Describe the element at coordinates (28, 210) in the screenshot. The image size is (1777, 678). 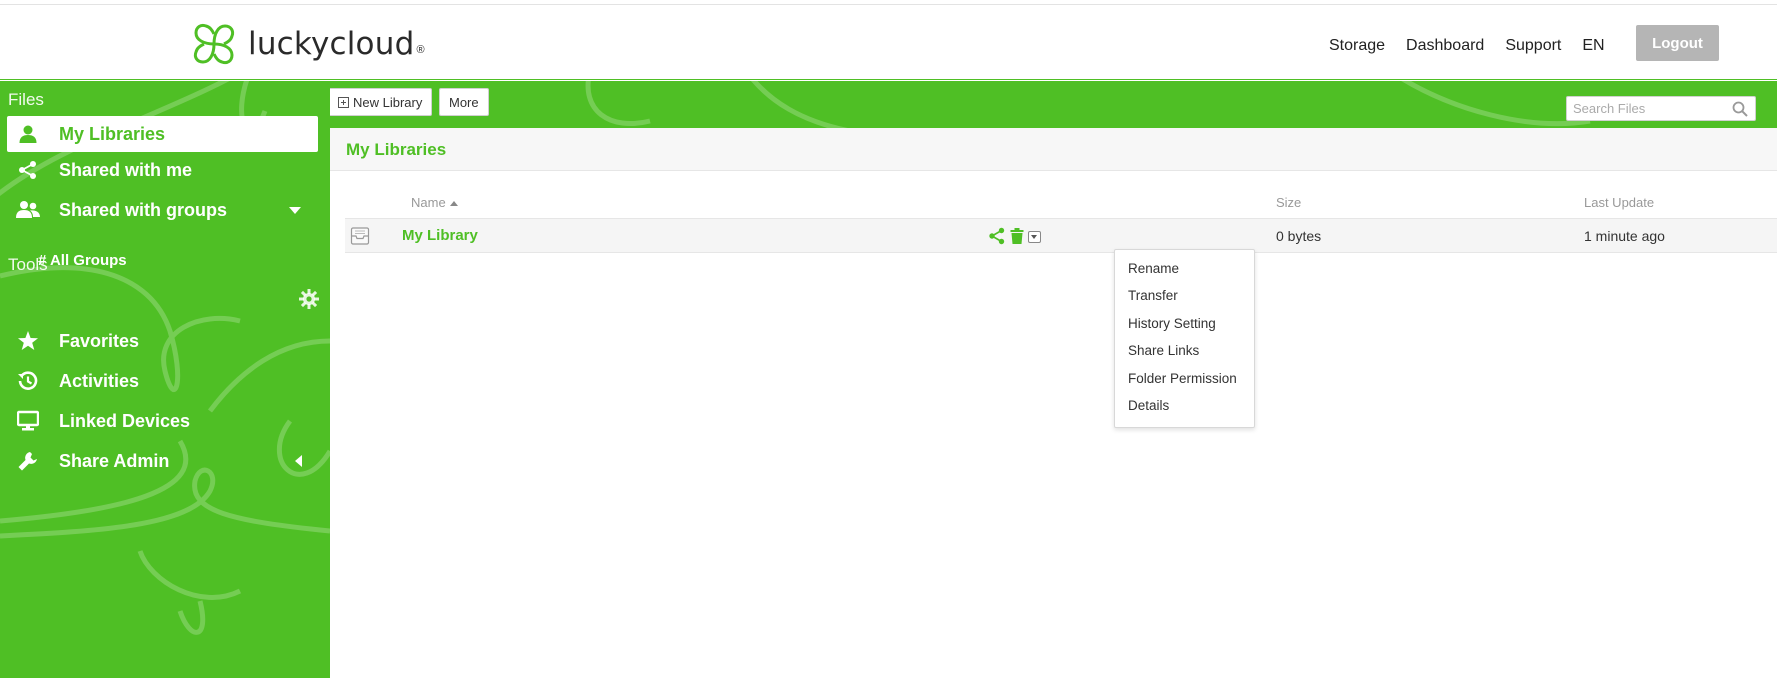
I see `group-icon` at that location.